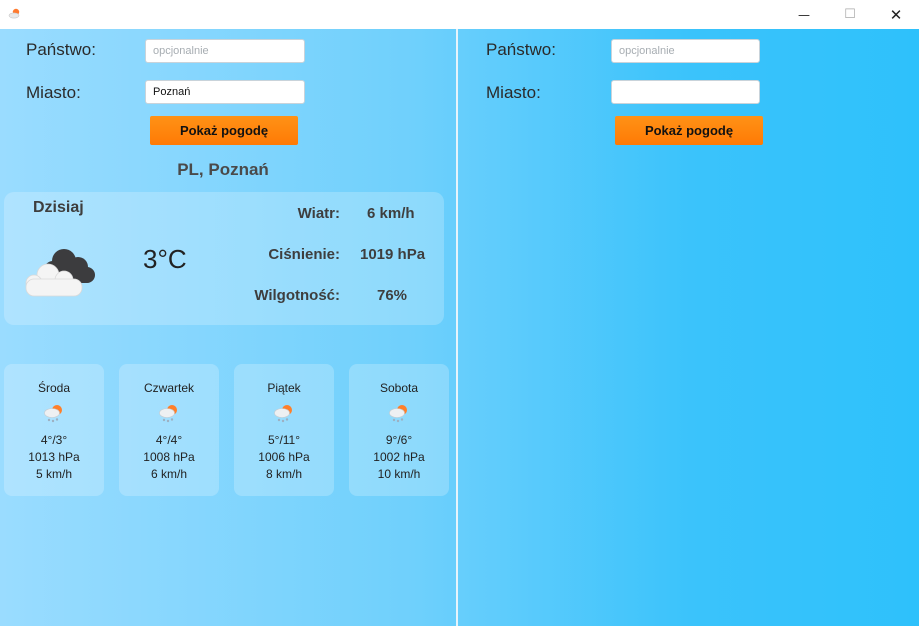  I want to click on forecast-pressure: 1006 hPa, so click(284, 457).